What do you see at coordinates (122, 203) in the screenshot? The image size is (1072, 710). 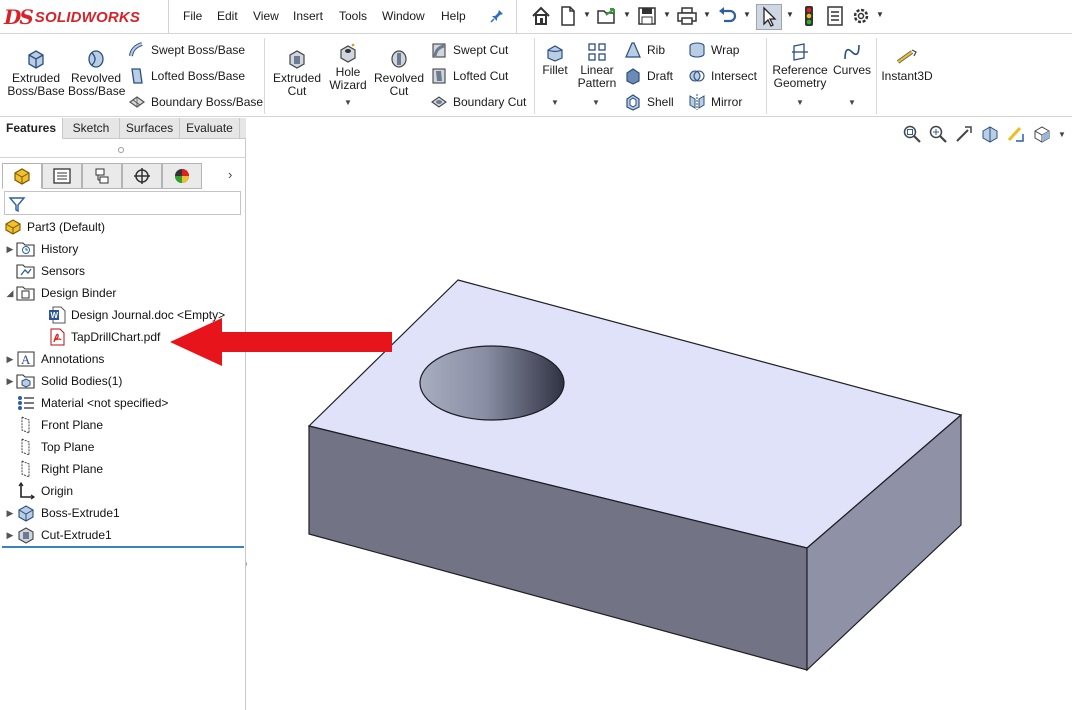 I see `feature-tree-filter` at bounding box center [122, 203].